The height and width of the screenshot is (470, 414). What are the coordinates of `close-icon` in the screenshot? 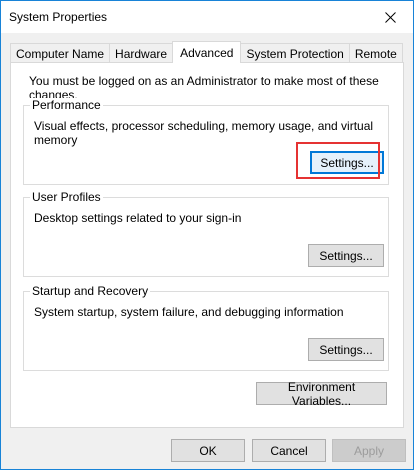 It's located at (390, 17).